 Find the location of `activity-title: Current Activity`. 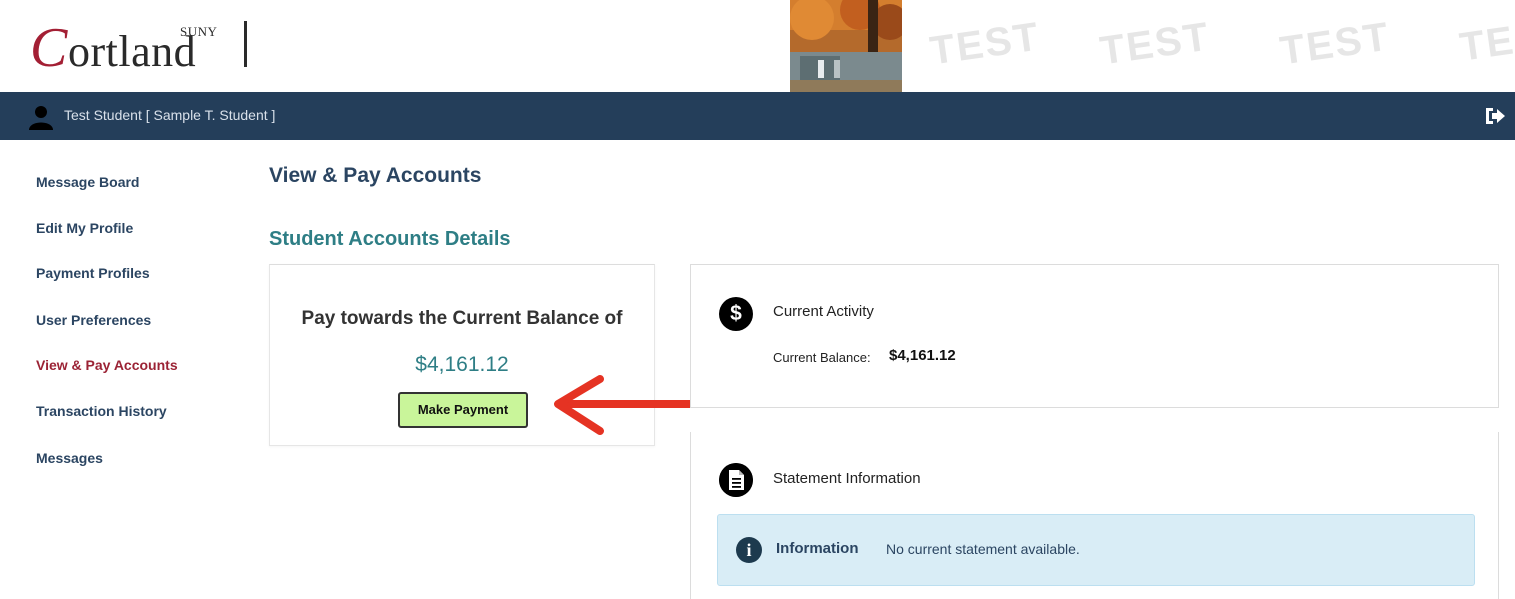

activity-title: Current Activity is located at coordinates (823, 311).